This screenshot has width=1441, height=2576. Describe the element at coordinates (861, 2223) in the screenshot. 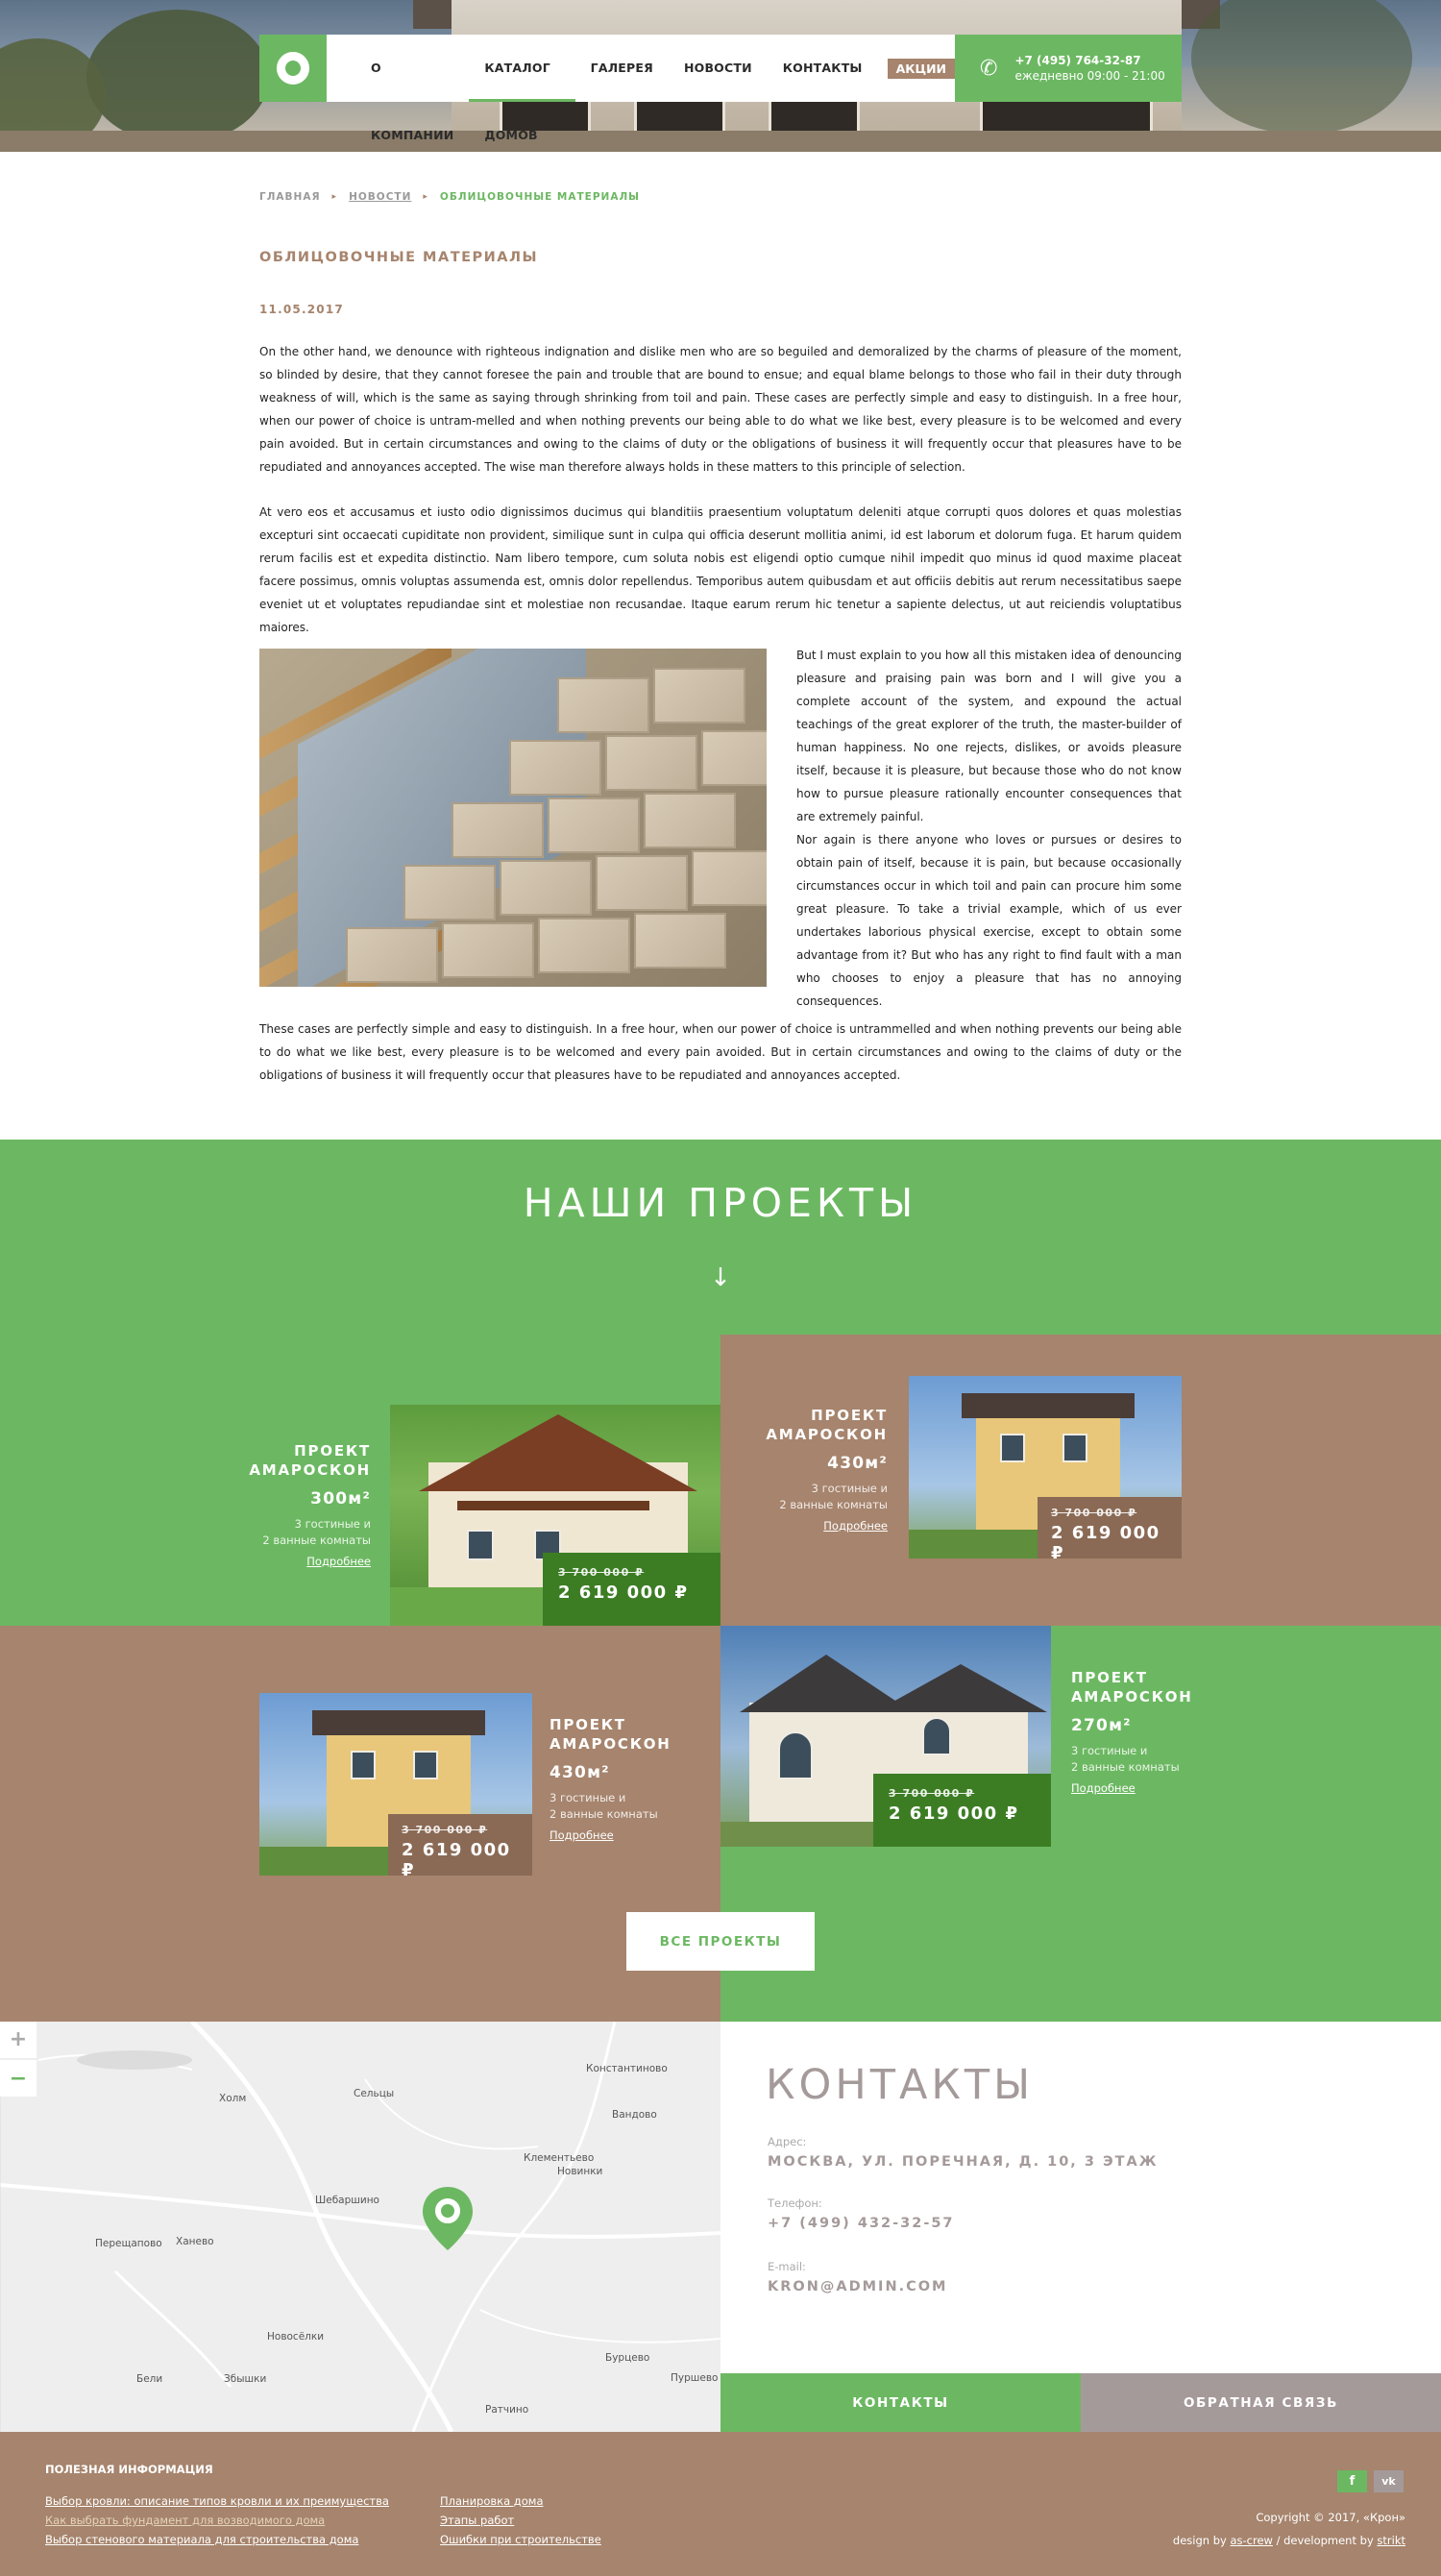

I see `phone-value: +7 (499) 432-32-57` at that location.